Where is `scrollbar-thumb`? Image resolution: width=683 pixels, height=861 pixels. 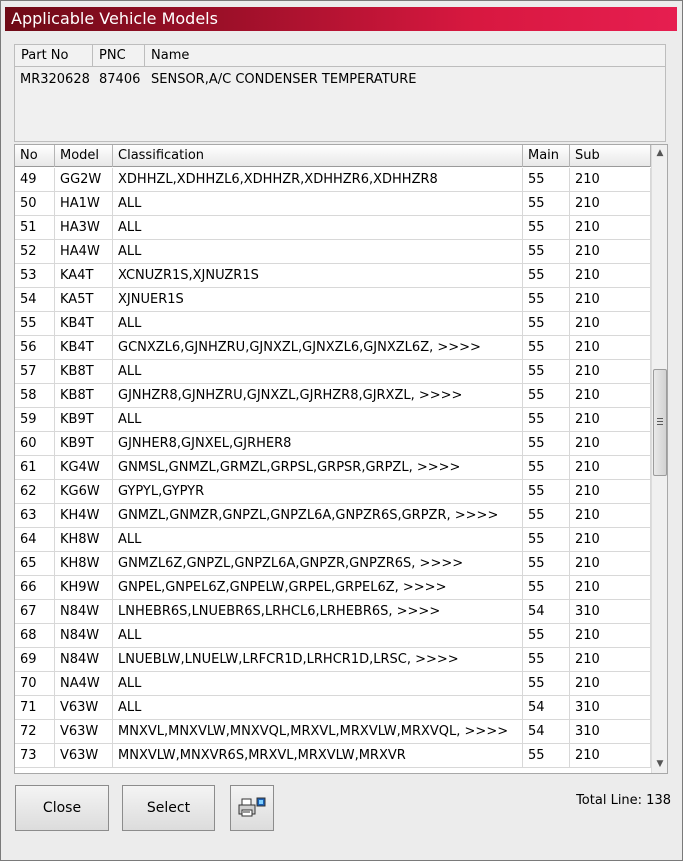 scrollbar-thumb is located at coordinates (660, 422).